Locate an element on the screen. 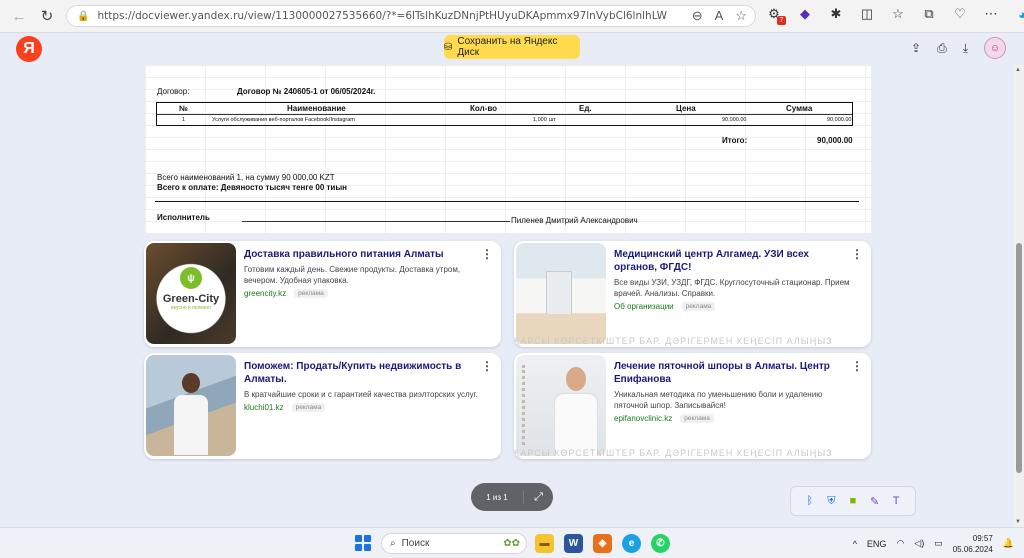 Image resolution: width=1024 pixels, height=558 pixels. contract-label: Договор: is located at coordinates (173, 91).